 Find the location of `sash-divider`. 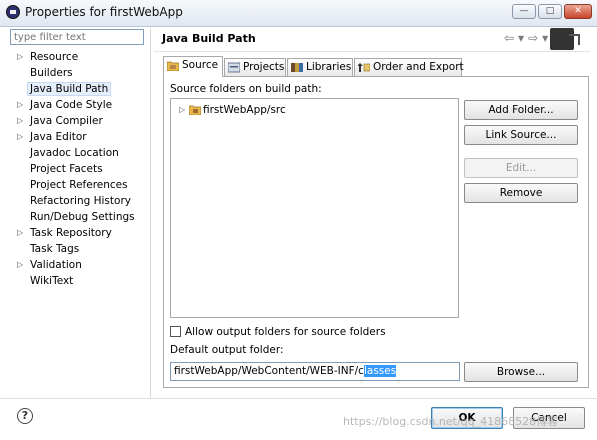

sash-divider is located at coordinates (150, 213).